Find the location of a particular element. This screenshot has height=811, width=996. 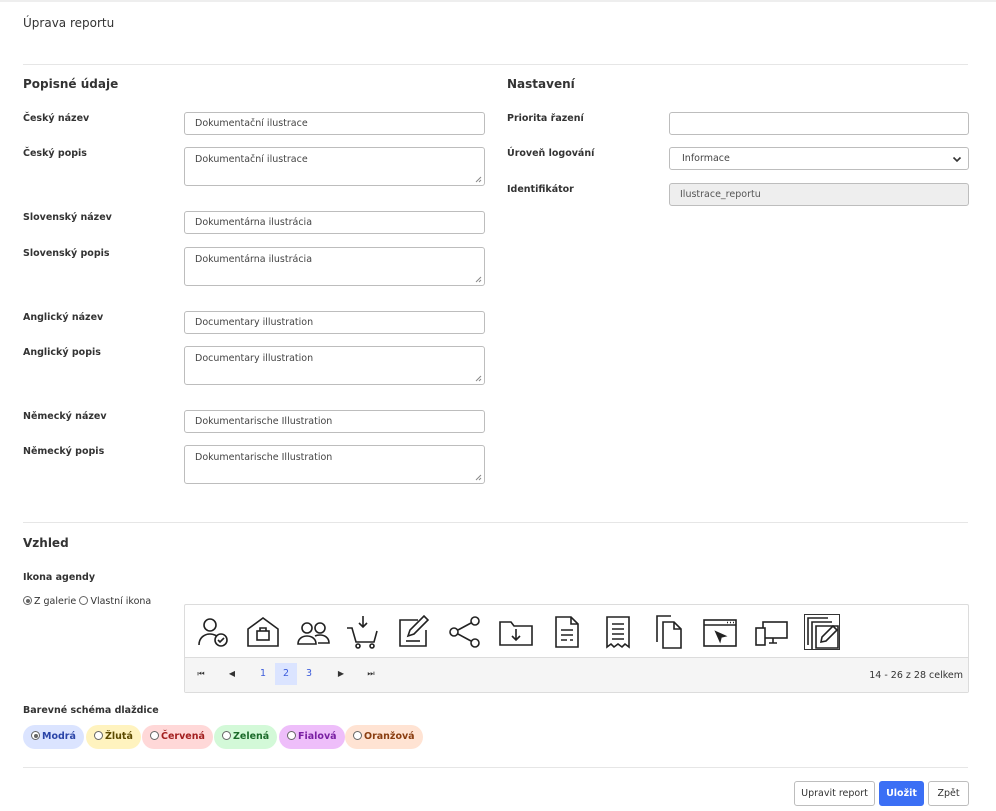

icon-source-radio-group: Z galerie Vlastní ikona is located at coordinates (87, 601).